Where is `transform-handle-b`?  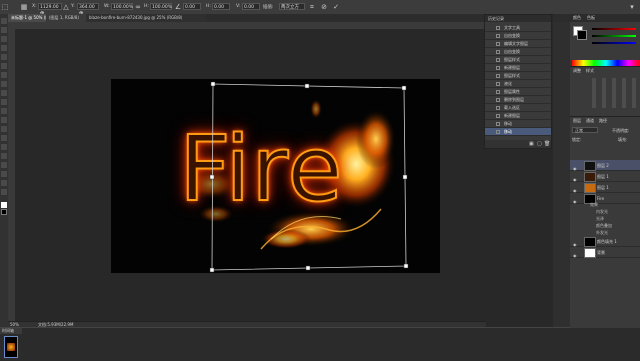 transform-handle-b is located at coordinates (308, 268).